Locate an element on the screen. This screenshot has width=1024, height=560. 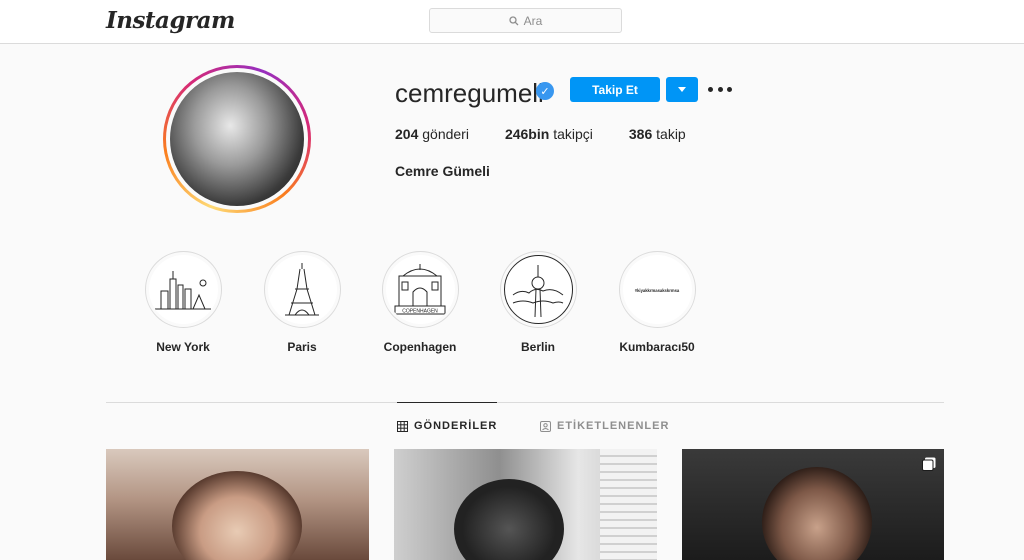
text-badge-icon: #kiyakkrmasakskrmsa is located at coordinates (657, 290).